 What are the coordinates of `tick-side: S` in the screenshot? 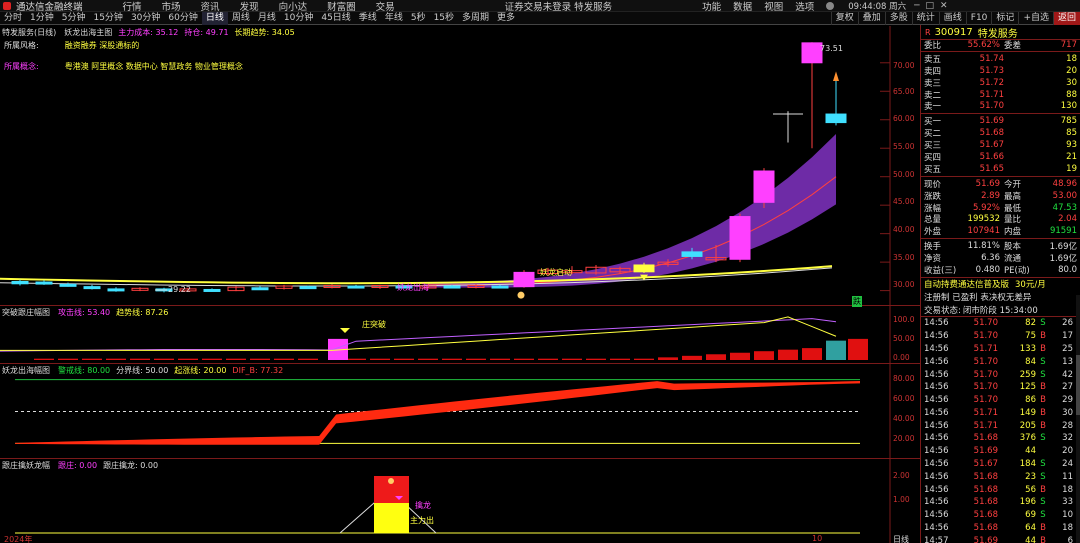 It's located at (1043, 502).